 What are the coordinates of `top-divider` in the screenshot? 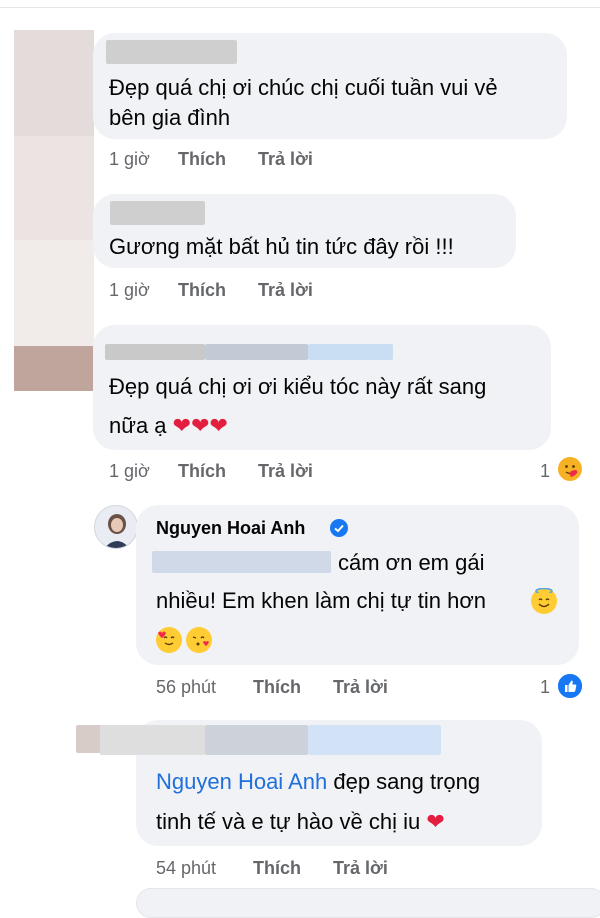 It's located at (300, 7).